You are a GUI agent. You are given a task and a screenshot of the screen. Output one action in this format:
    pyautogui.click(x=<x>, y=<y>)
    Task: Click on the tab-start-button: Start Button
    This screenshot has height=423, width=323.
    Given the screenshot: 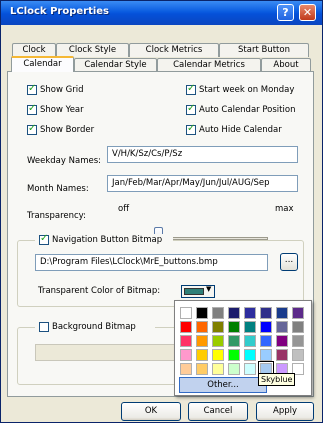 What is the action you would take?
    pyautogui.click(x=264, y=50)
    